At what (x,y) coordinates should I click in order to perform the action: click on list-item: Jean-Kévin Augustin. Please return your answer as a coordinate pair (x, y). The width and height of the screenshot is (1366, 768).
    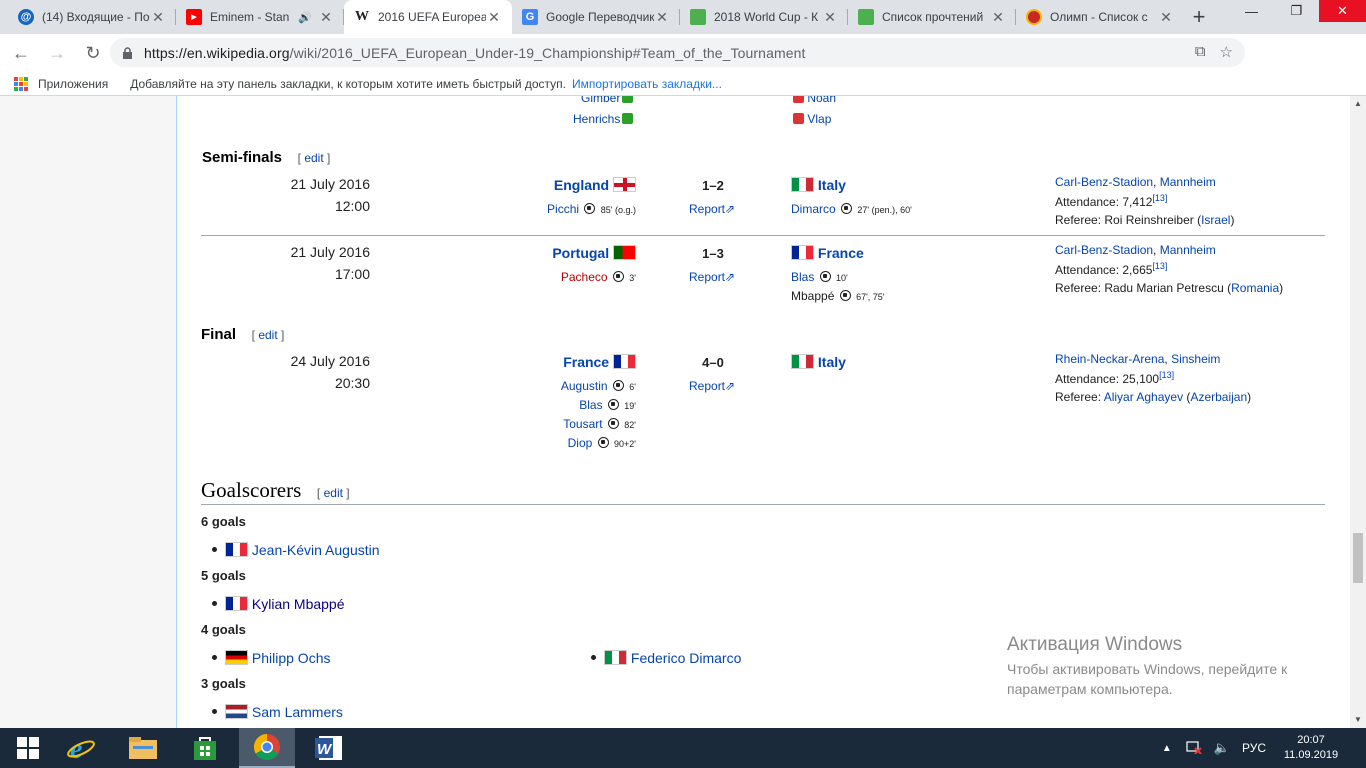
    Looking at the image, I should click on (296, 550).